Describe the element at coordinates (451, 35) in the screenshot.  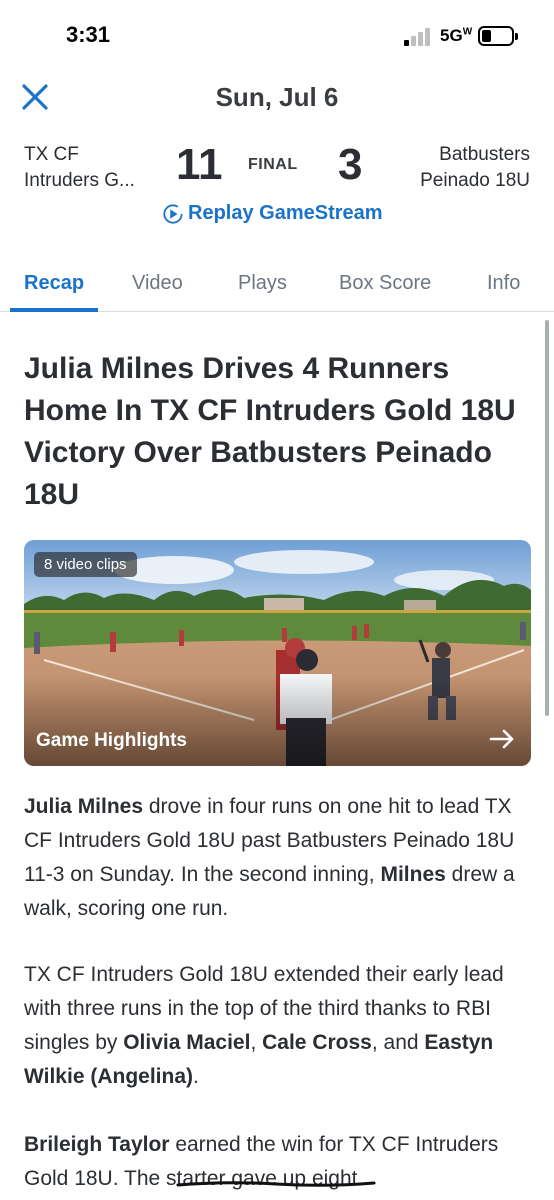
I see `network-type: 5G` at that location.